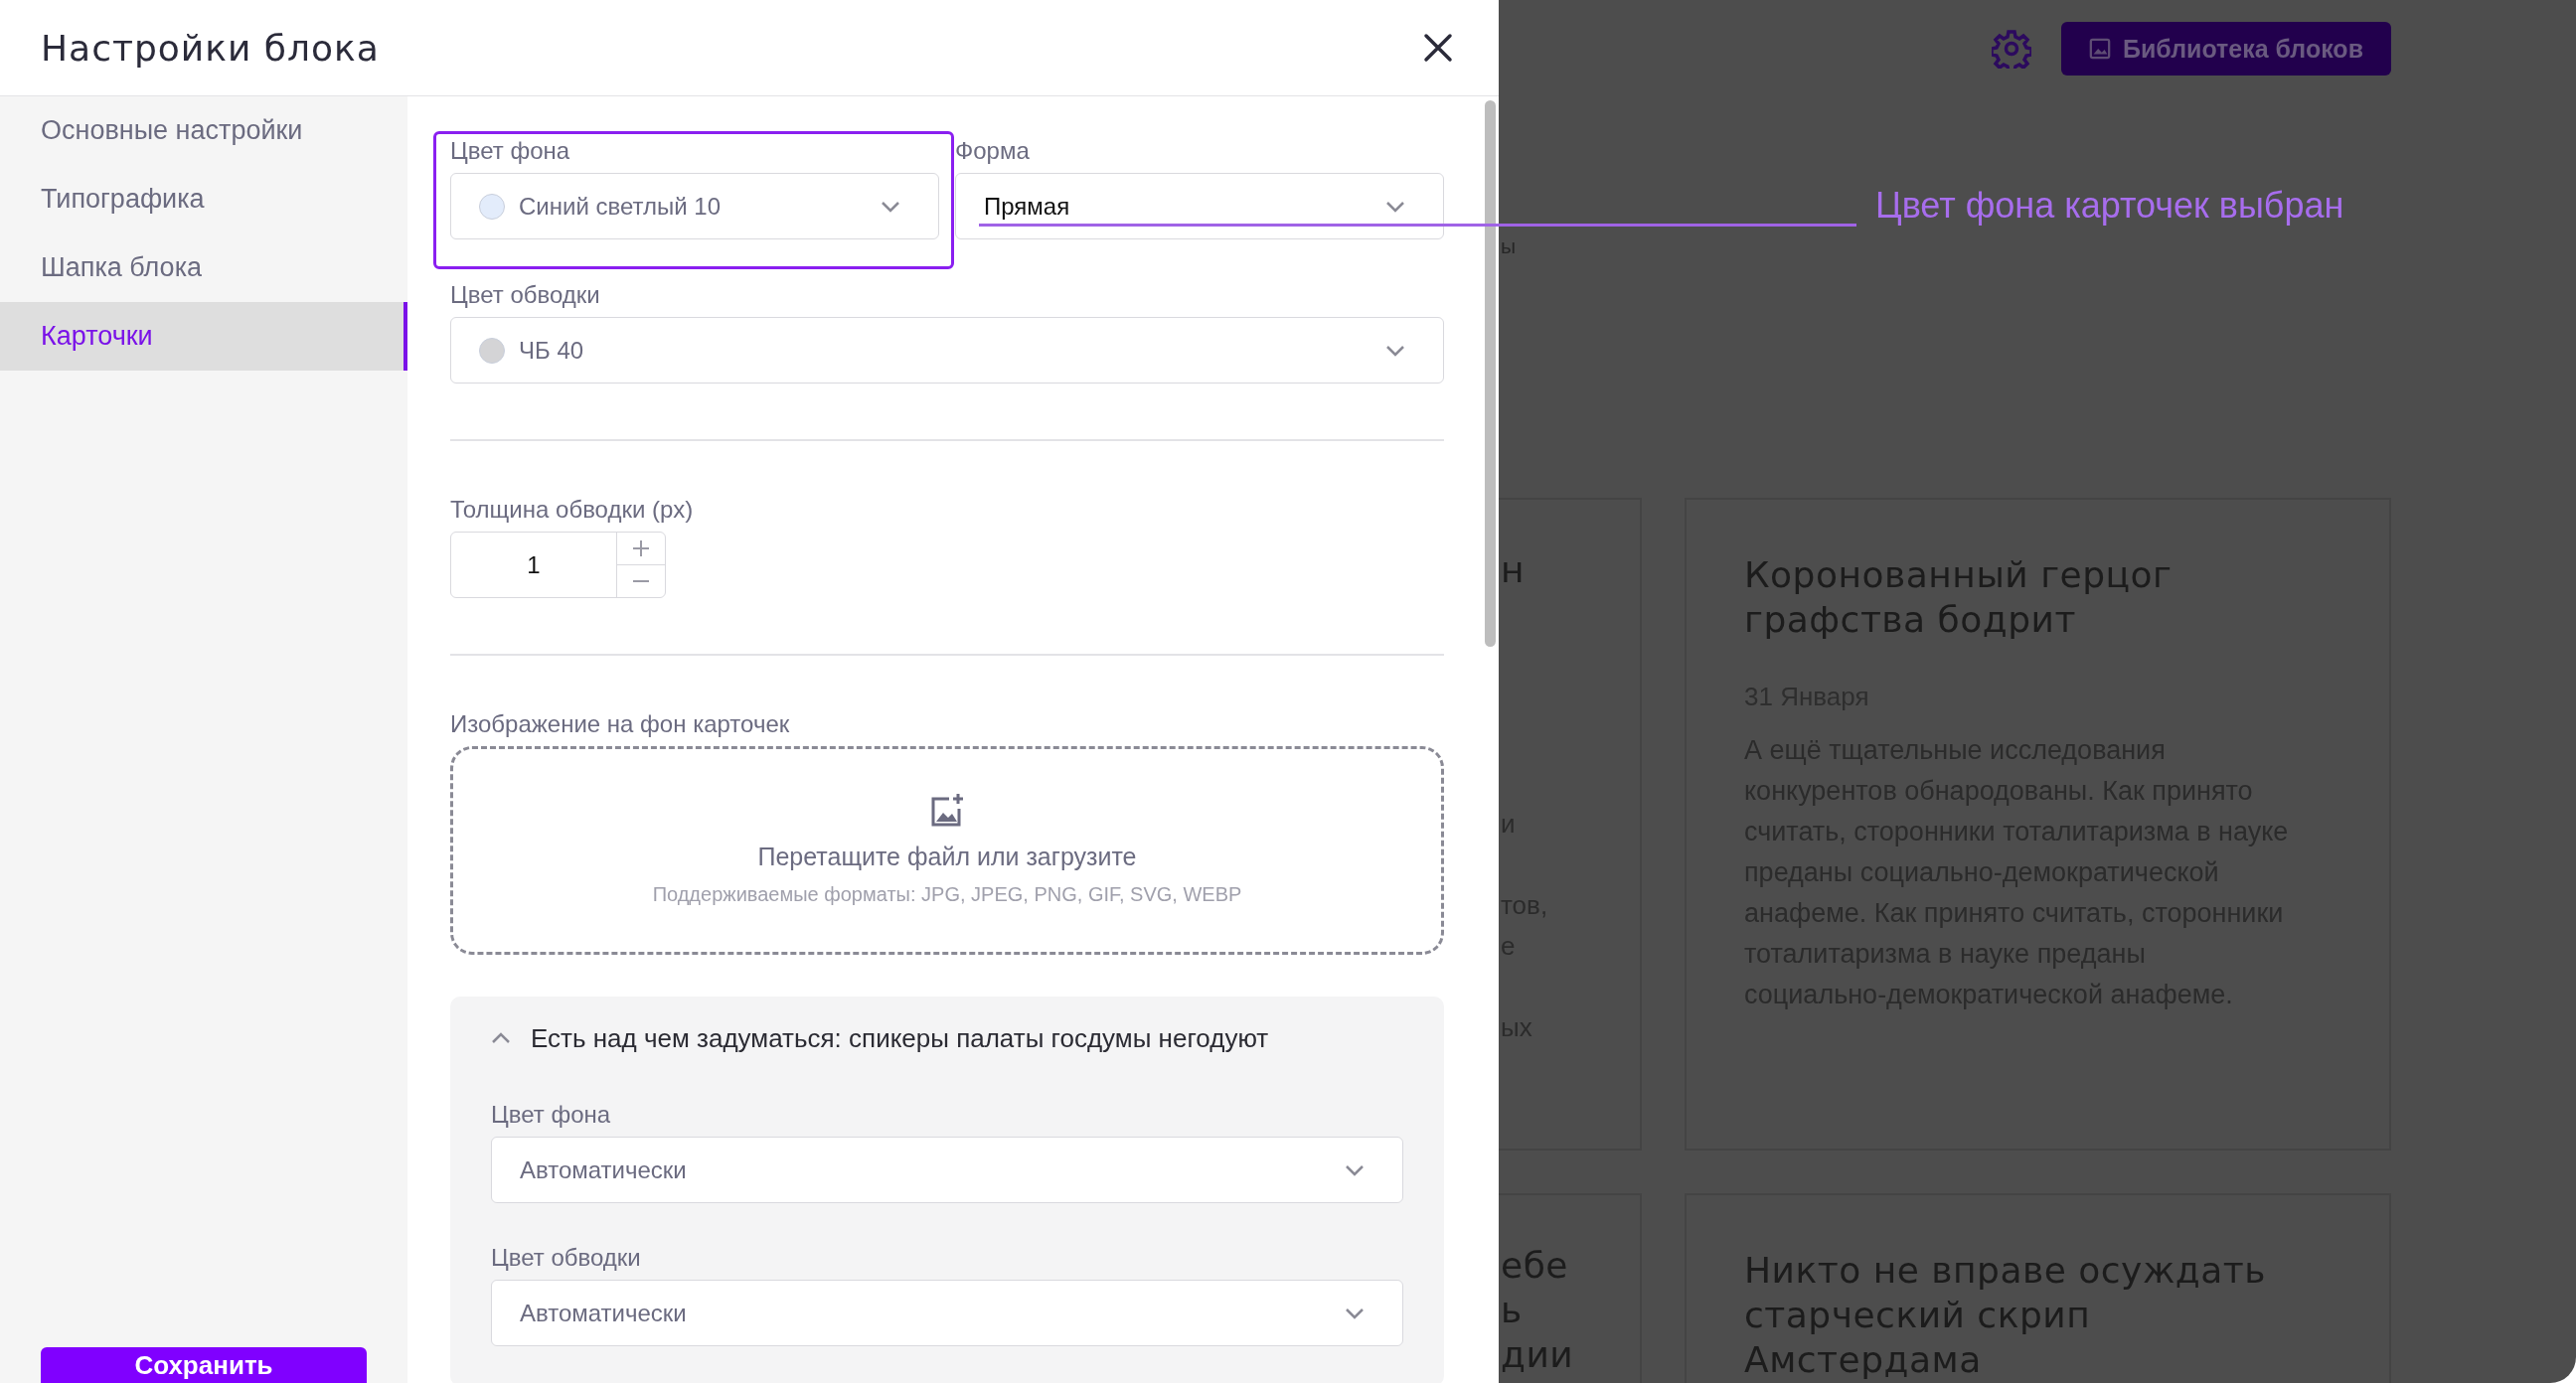  Describe the element at coordinates (947, 894) in the screenshot. I see `dropzone-formats: Поддерживаемые форматы: JPG, JPEG, PNG, GIF, SVG, WEBP` at that location.